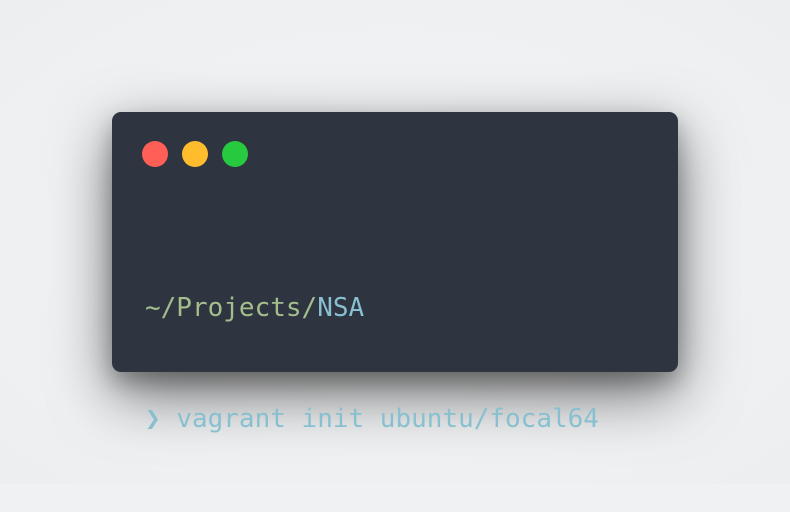 The width and height of the screenshot is (790, 512). Describe the element at coordinates (153, 419) in the screenshot. I see `prompt-chevron-icon: ❯` at that location.